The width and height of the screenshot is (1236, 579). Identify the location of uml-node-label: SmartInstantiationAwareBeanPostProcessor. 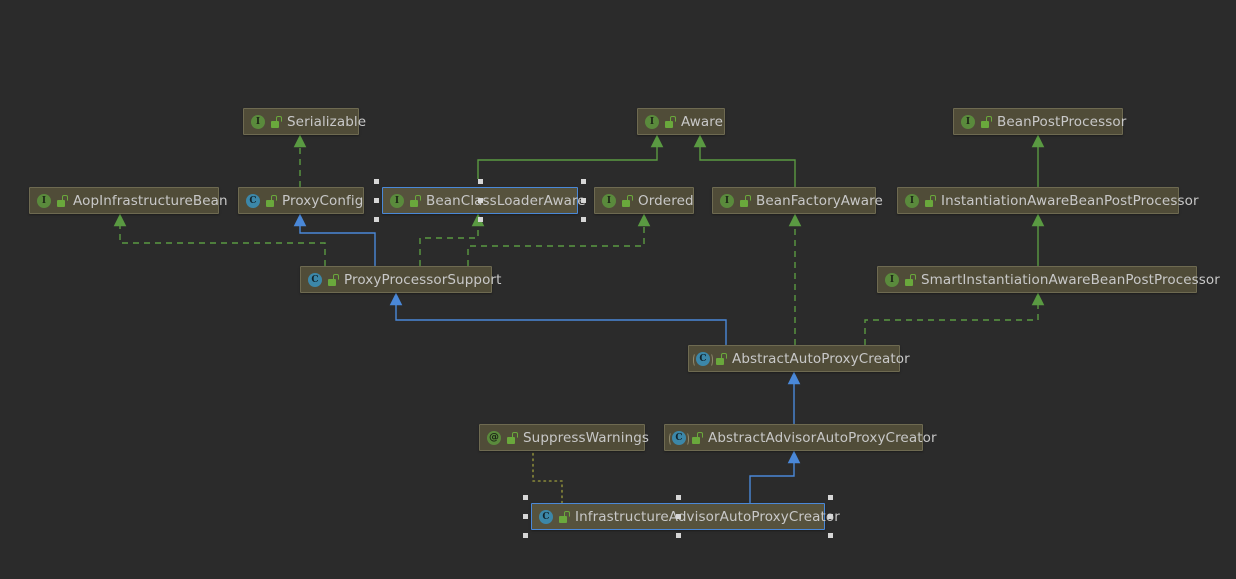
(1070, 279).